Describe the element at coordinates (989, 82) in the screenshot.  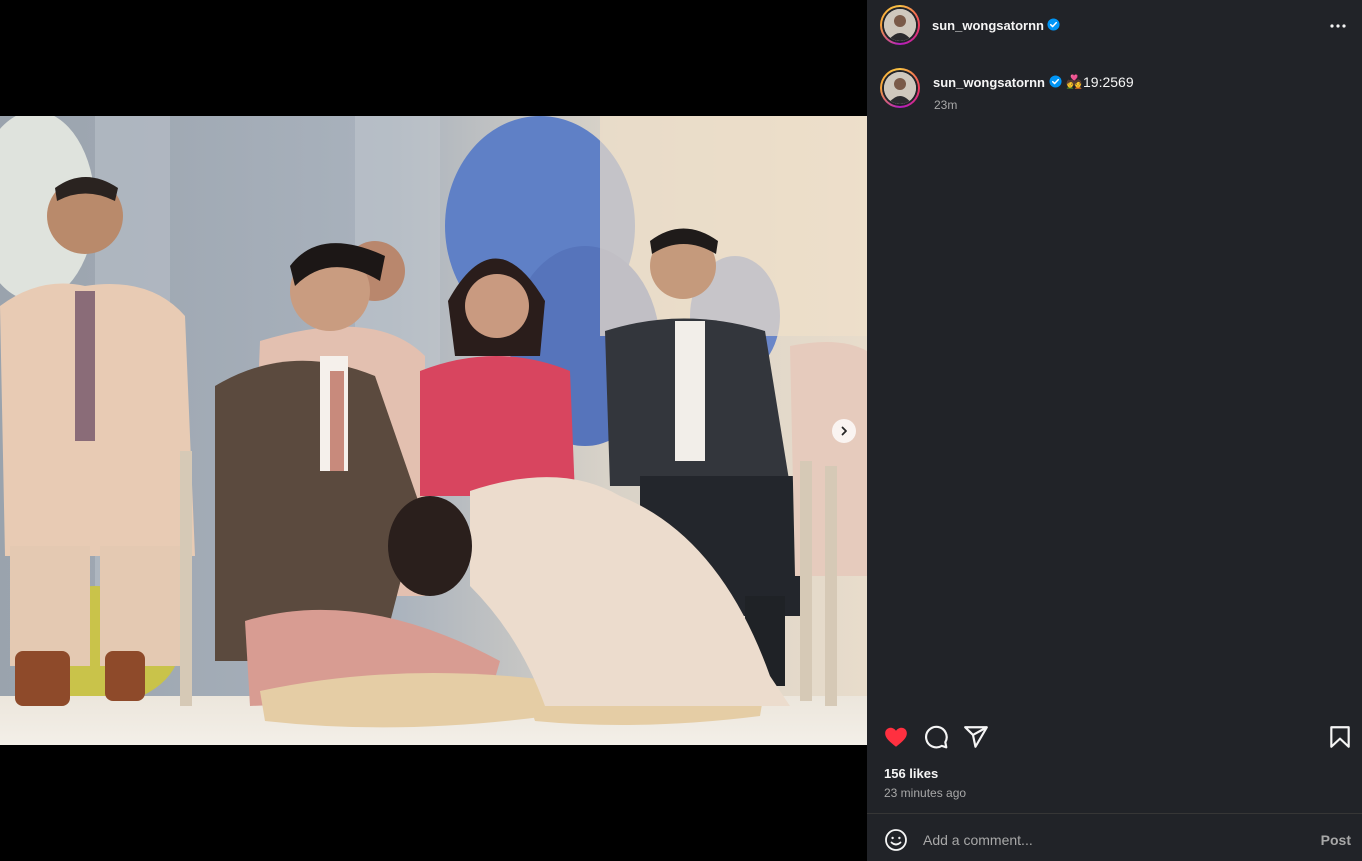
I see `caption-username: sun_wongsatornn` at that location.